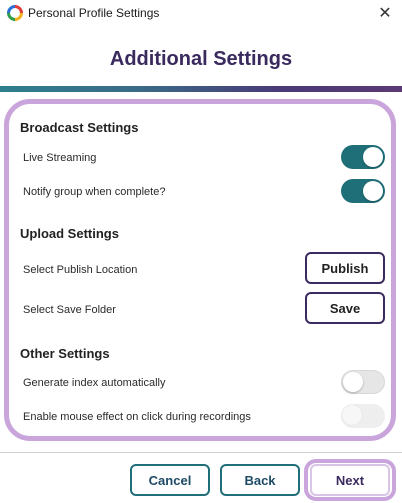 Image resolution: width=402 pixels, height=503 pixels. I want to click on publish-button: Publish, so click(345, 268).